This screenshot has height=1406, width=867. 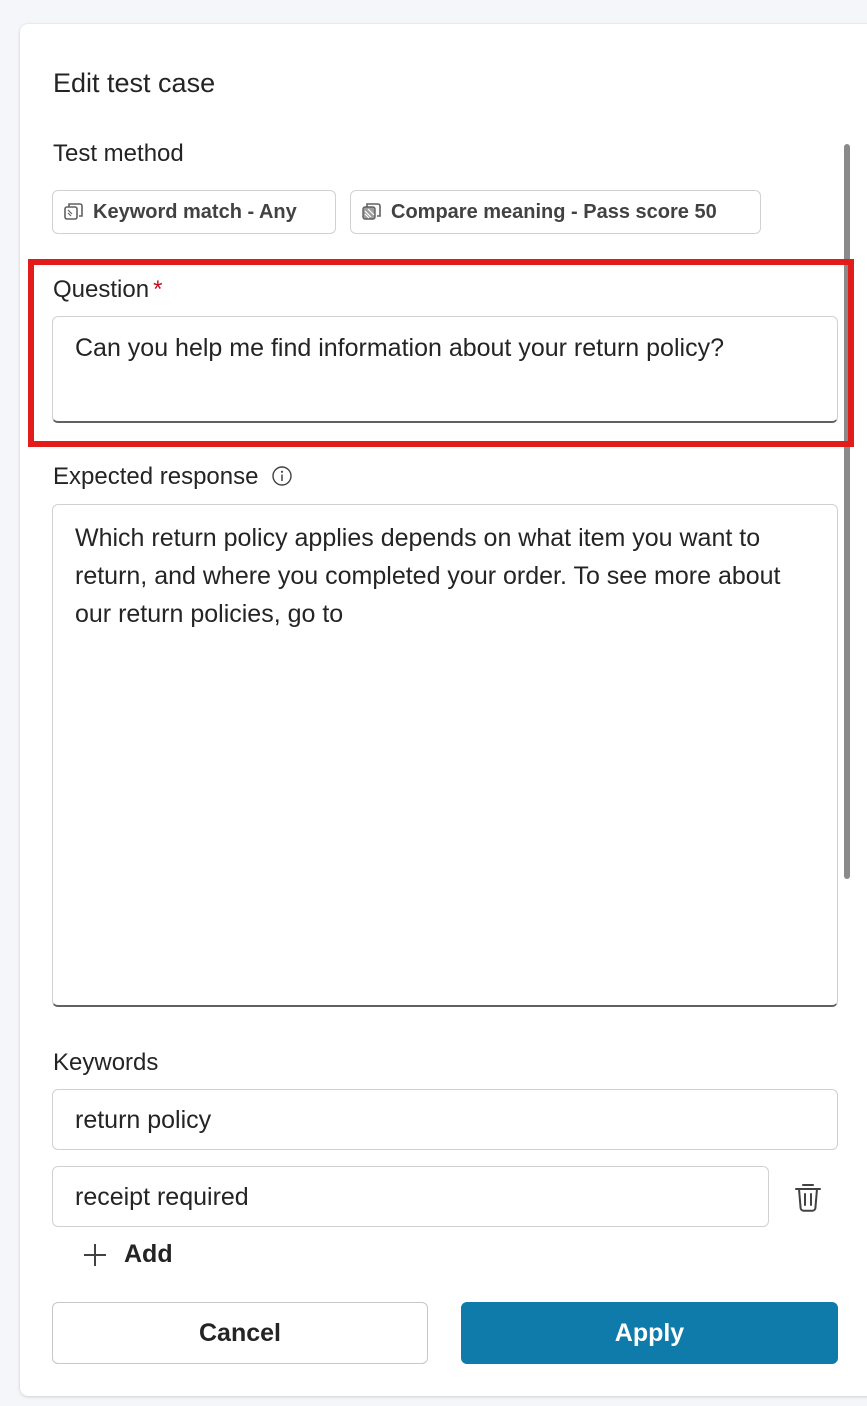 What do you see at coordinates (74, 212) in the screenshot?
I see `keyword-match-icon` at bounding box center [74, 212].